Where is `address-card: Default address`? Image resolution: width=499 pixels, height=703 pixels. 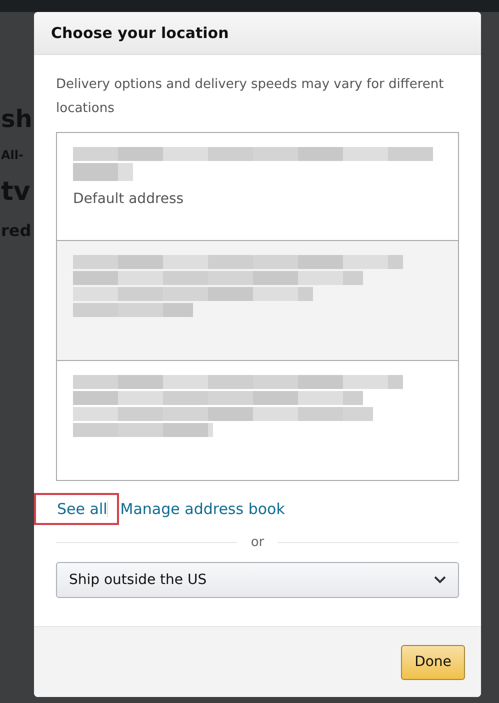
address-card: Default address is located at coordinates (257, 186).